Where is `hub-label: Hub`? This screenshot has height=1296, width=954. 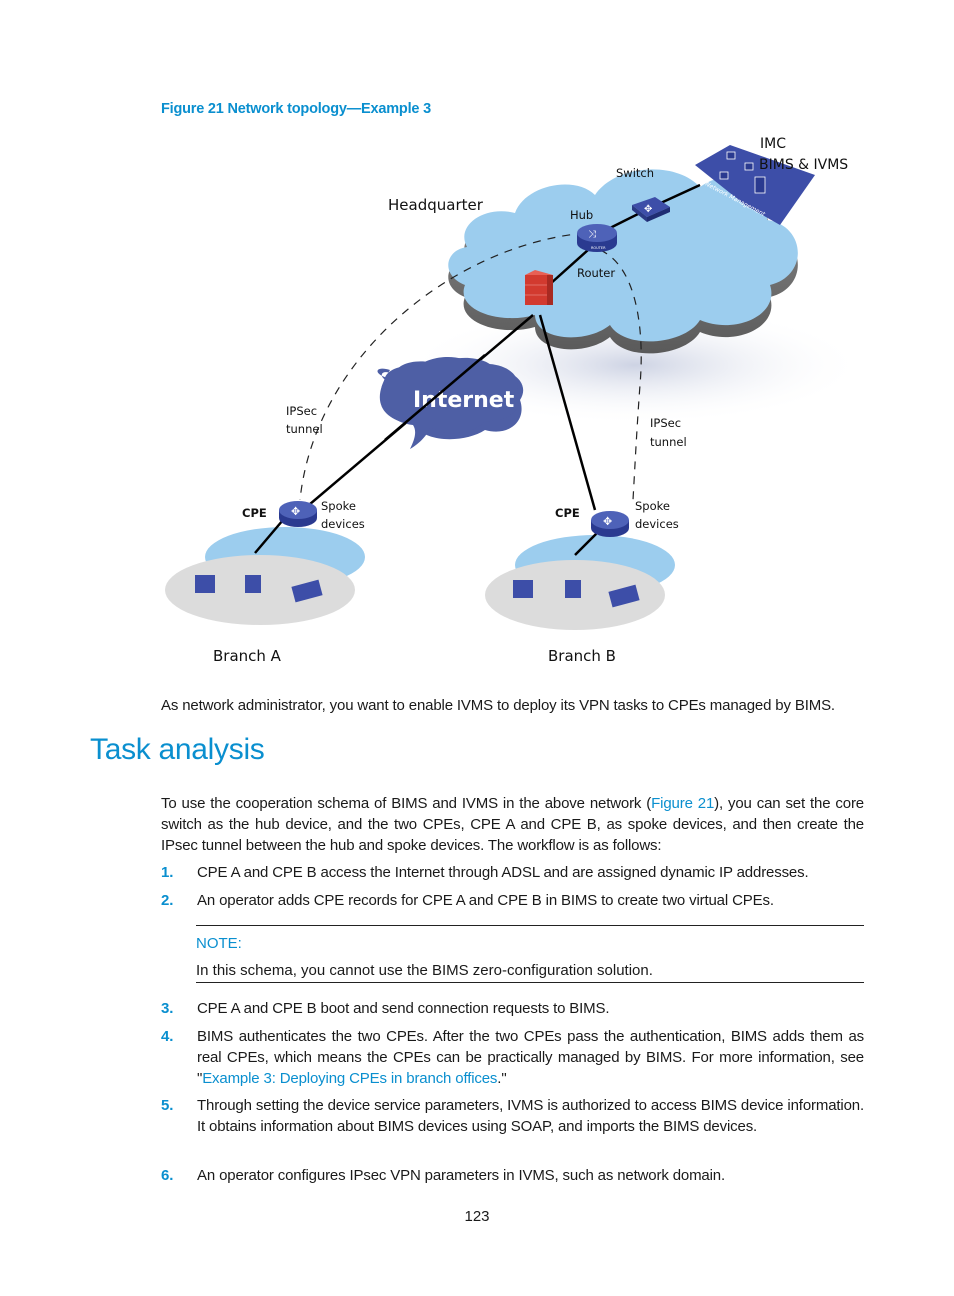
hub-label: Hub is located at coordinates (581, 215).